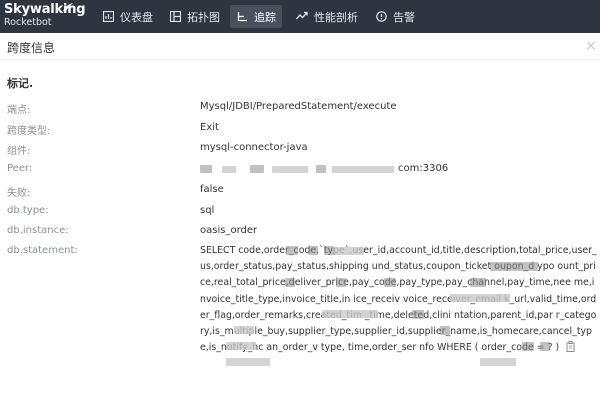  I want to click on panel-title: 跨度信息, so click(31, 48).